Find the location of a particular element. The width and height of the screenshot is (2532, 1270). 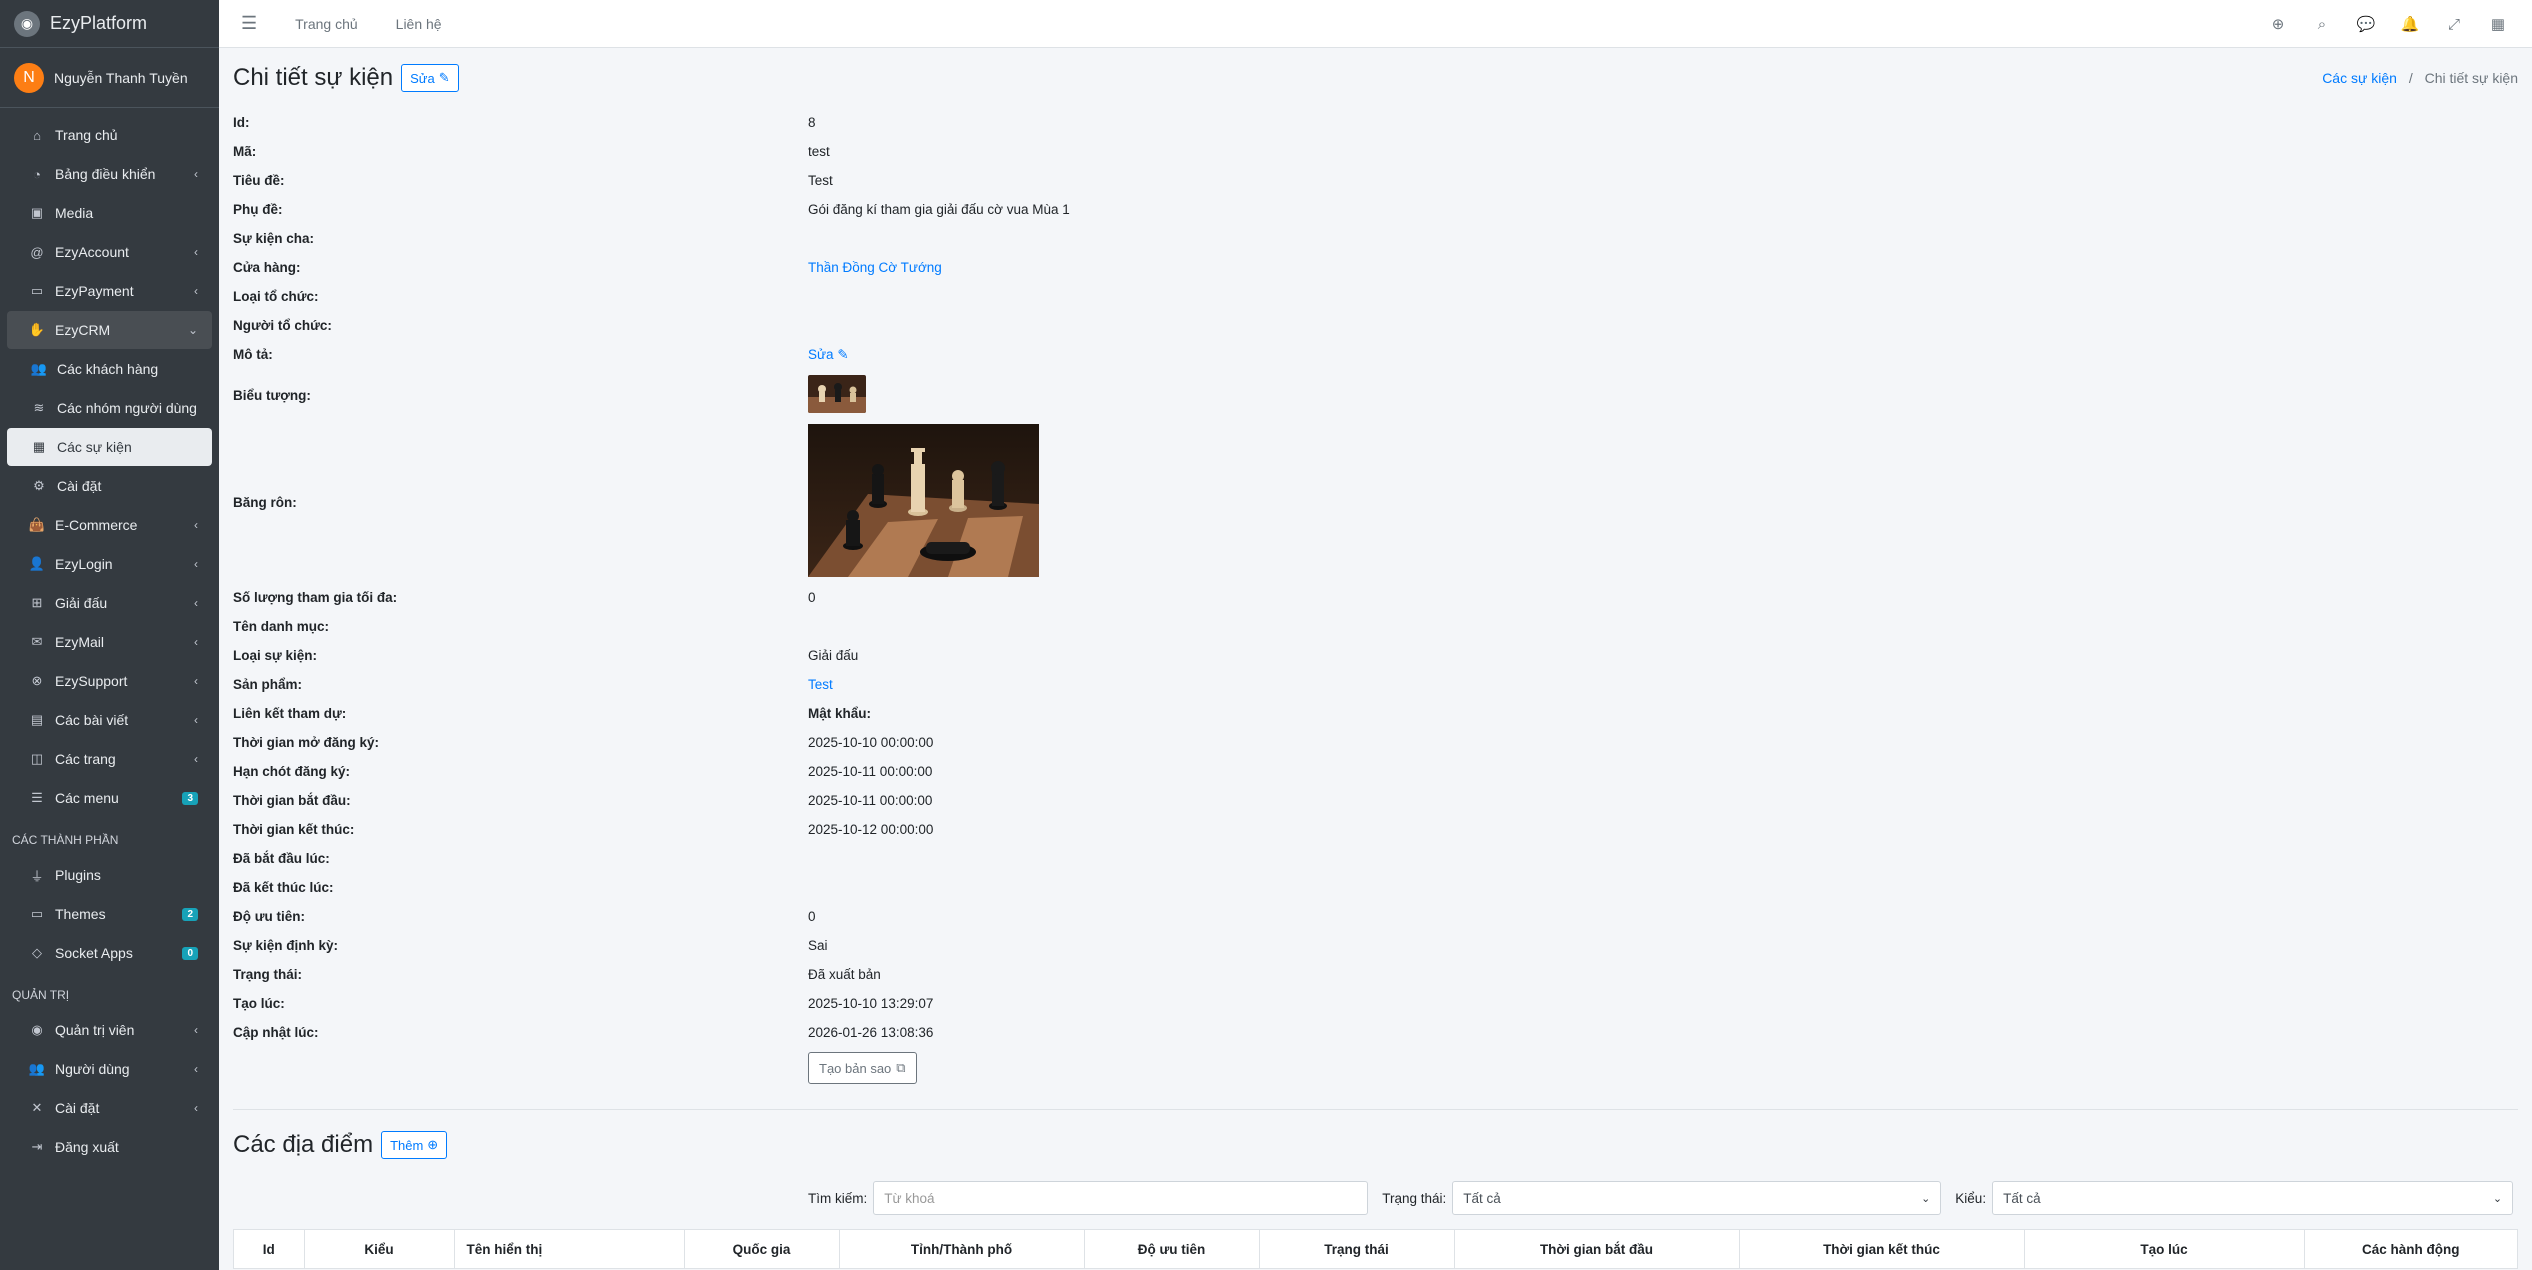

detail-row-banner: Băng rôn: is located at coordinates (1375, 502).